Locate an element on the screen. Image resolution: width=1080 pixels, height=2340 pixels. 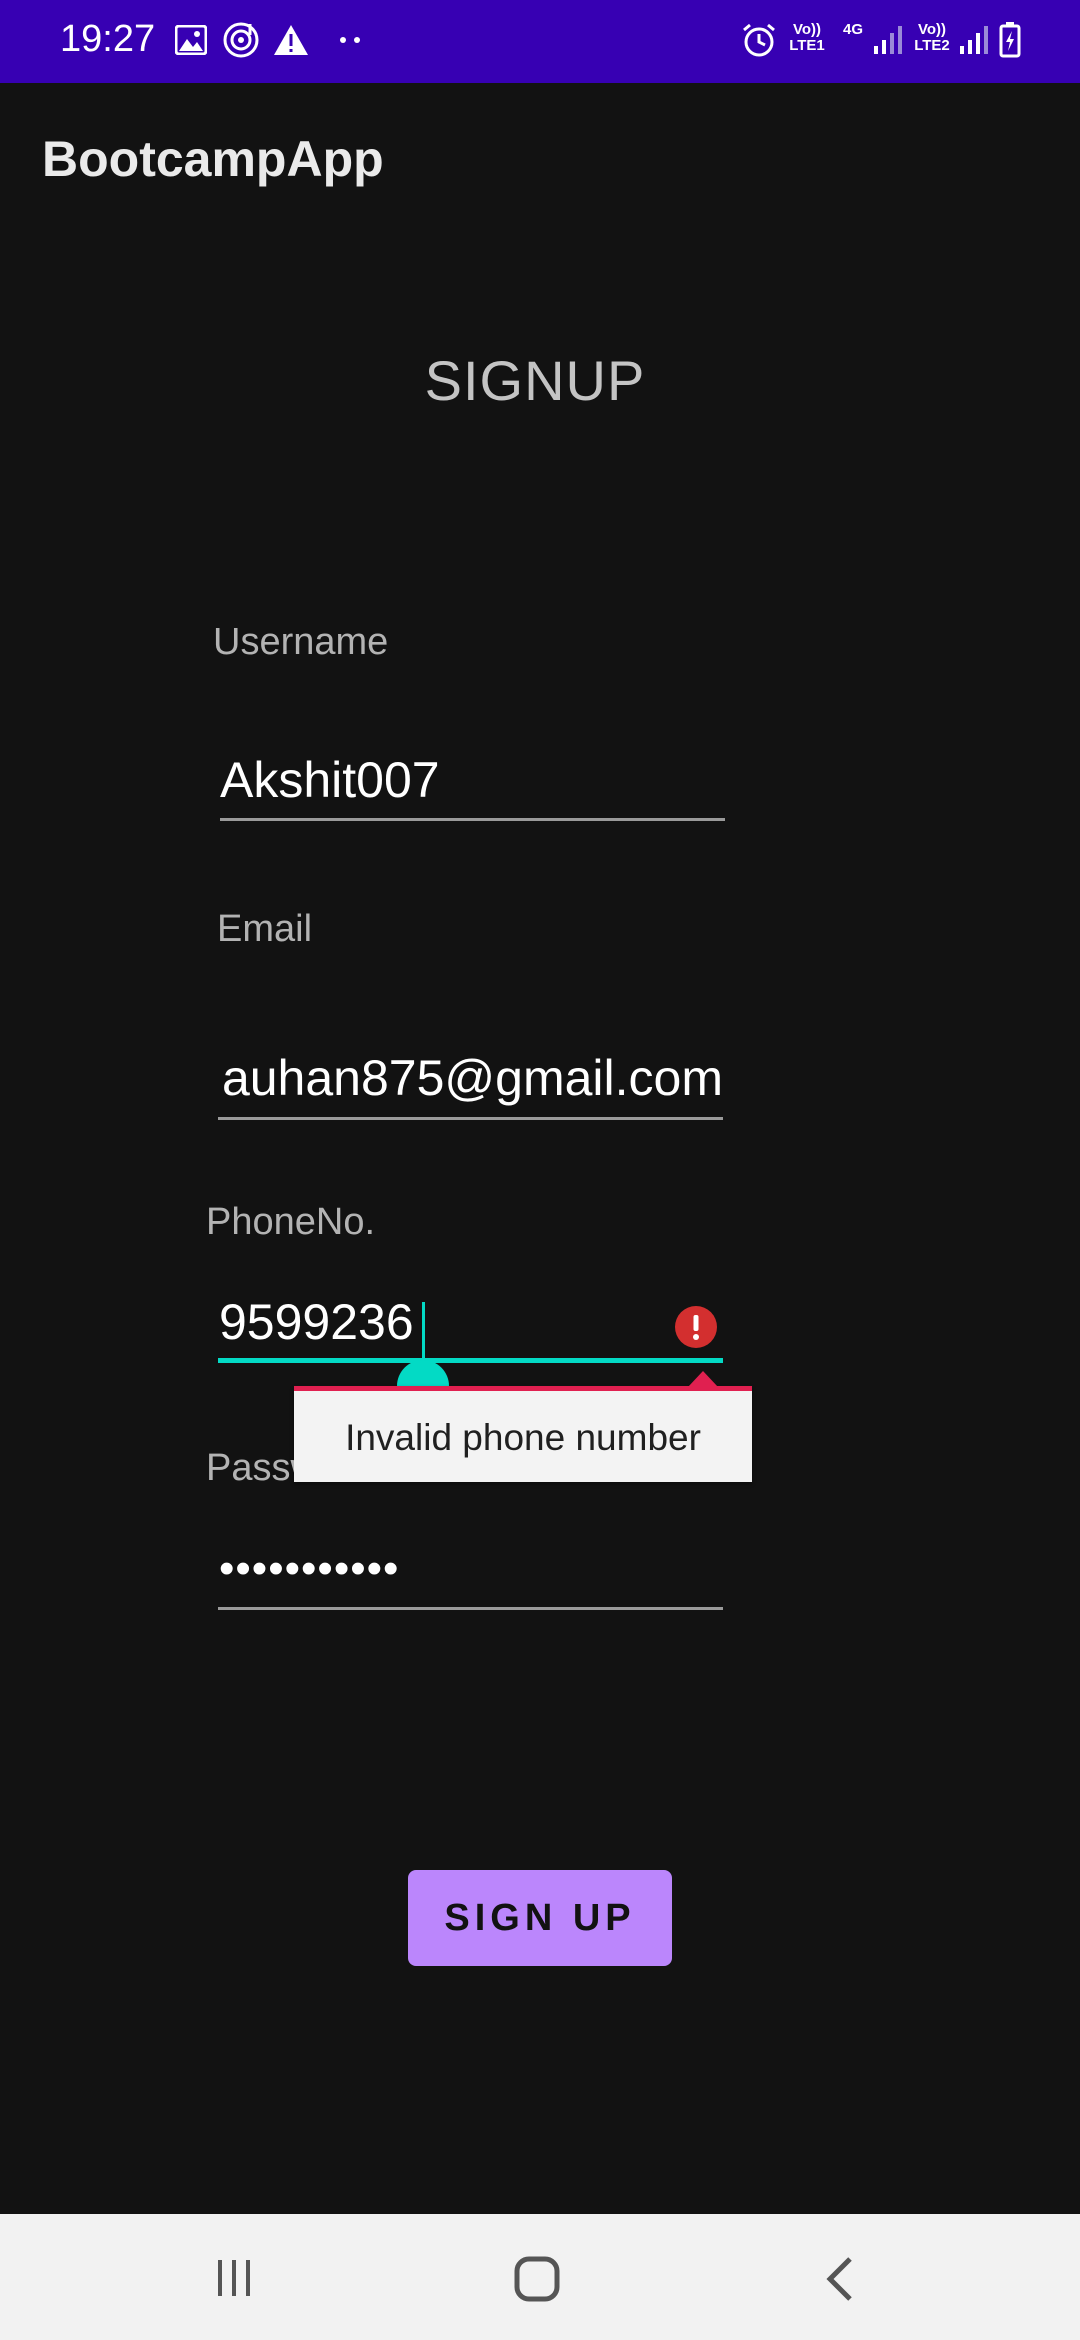
error-popup-border is located at coordinates (523, 1388).